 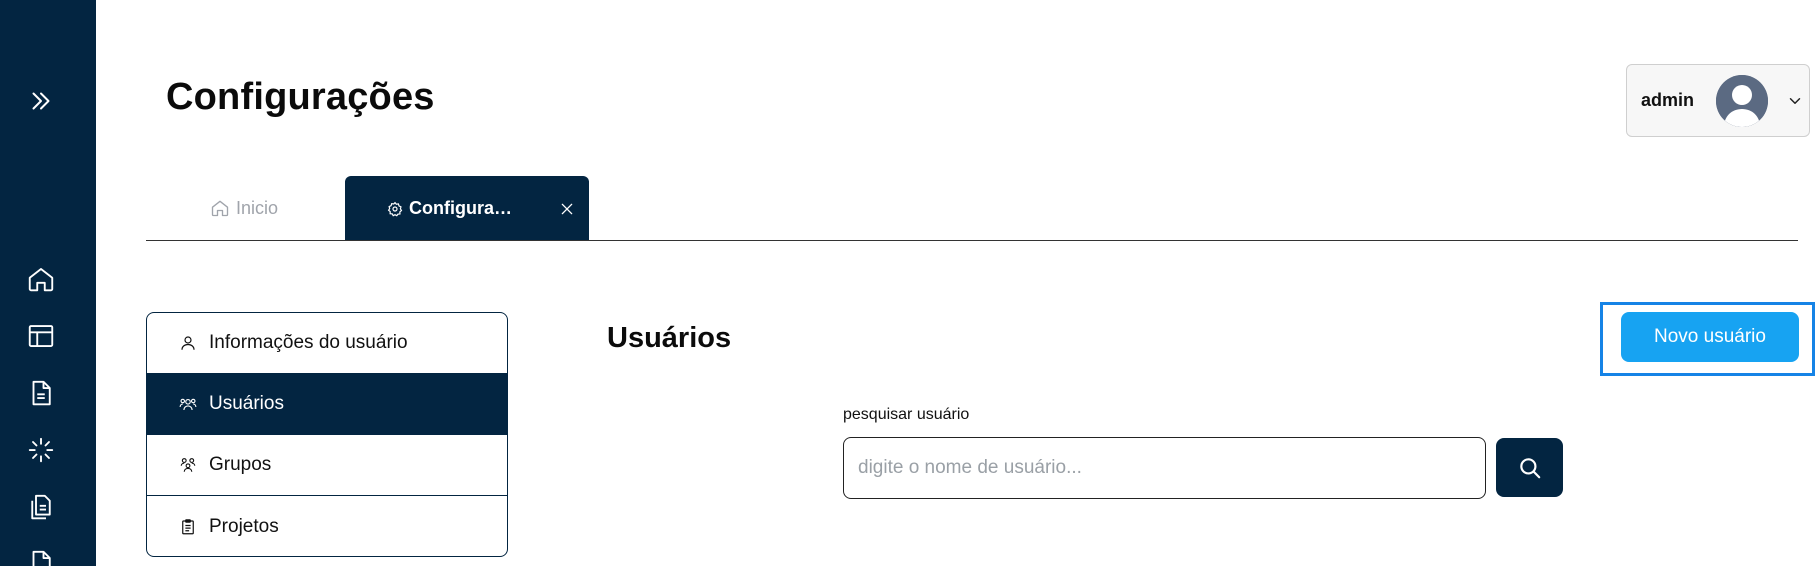 I want to click on document-icon, so click(x=41, y=393).